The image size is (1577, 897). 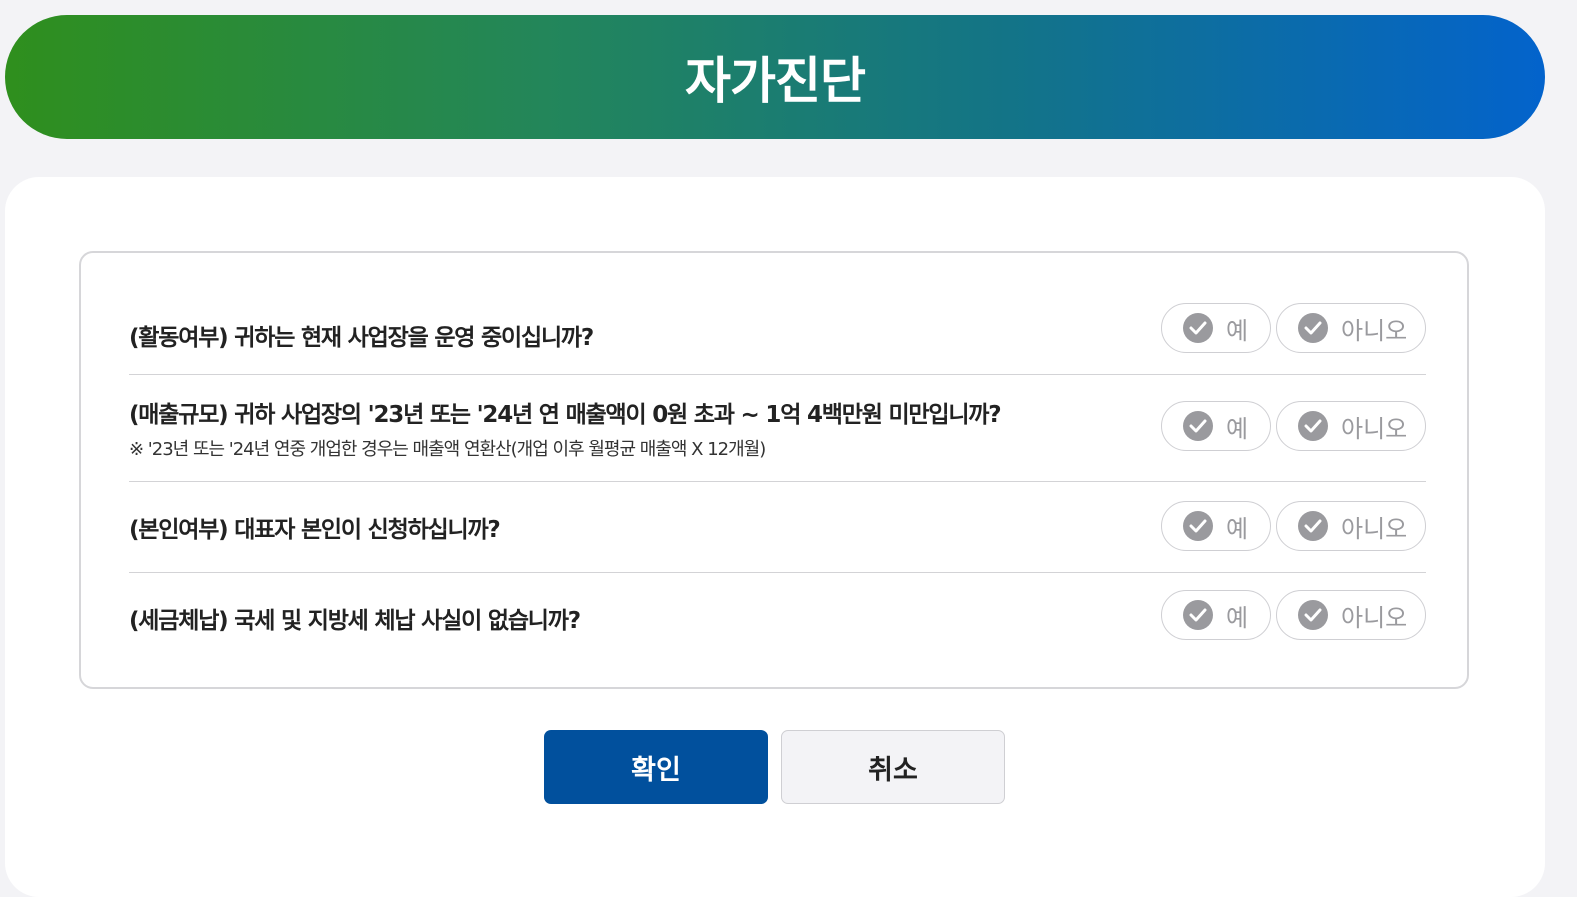 I want to click on question-row-tax: (세금체납) 국세 및 지방세 체납 사실이 없습니까? 예 아니오, so click(x=777, y=618).